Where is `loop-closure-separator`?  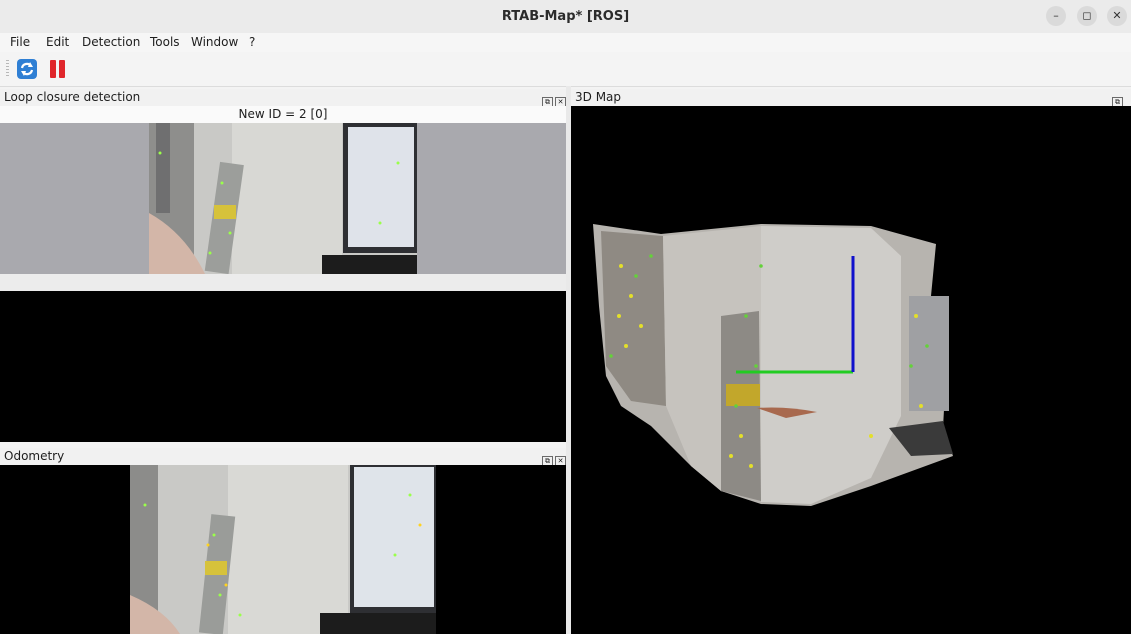 loop-closure-separator is located at coordinates (283, 282).